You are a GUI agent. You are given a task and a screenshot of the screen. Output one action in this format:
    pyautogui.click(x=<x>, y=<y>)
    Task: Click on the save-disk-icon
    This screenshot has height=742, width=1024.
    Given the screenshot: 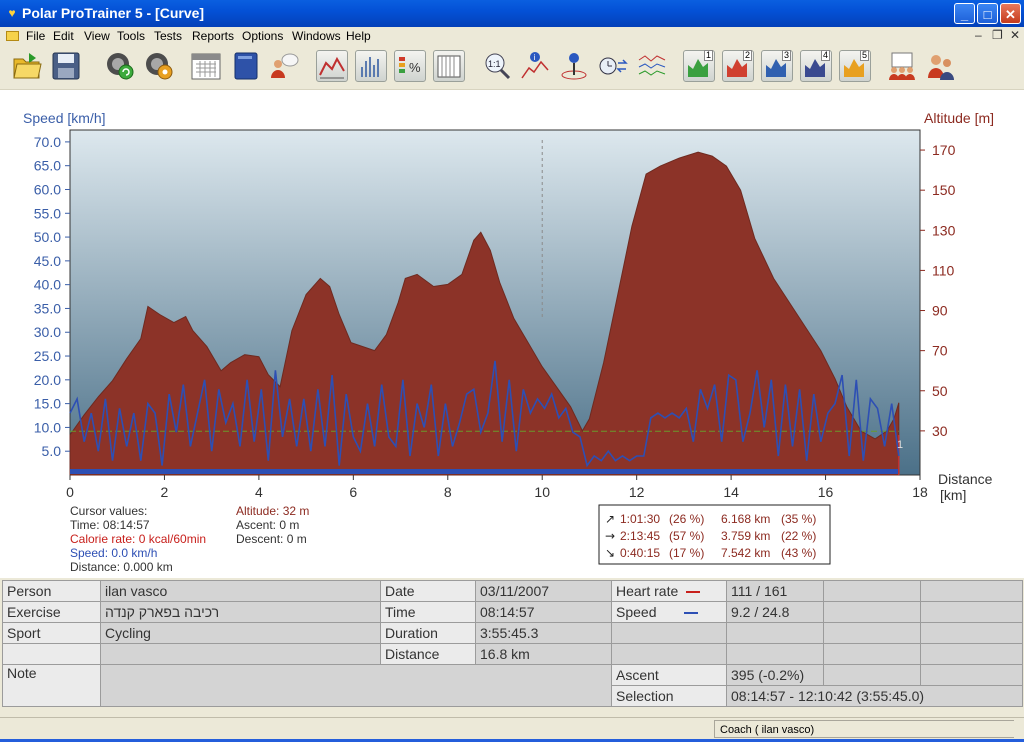 What is the action you would take?
    pyautogui.click(x=66, y=66)
    